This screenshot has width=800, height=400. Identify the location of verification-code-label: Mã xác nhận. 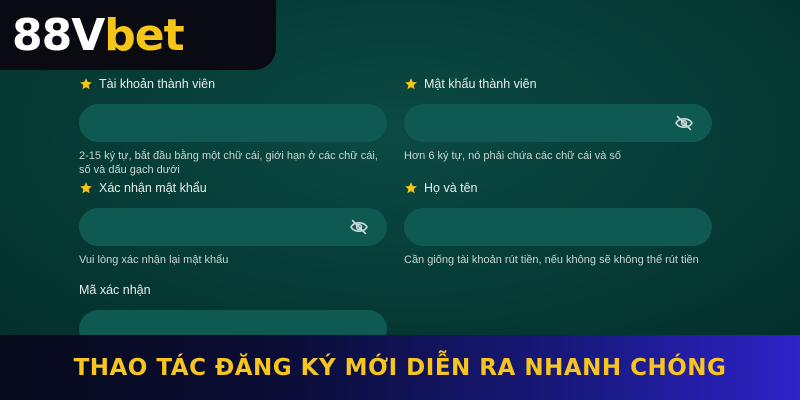
(115, 290).